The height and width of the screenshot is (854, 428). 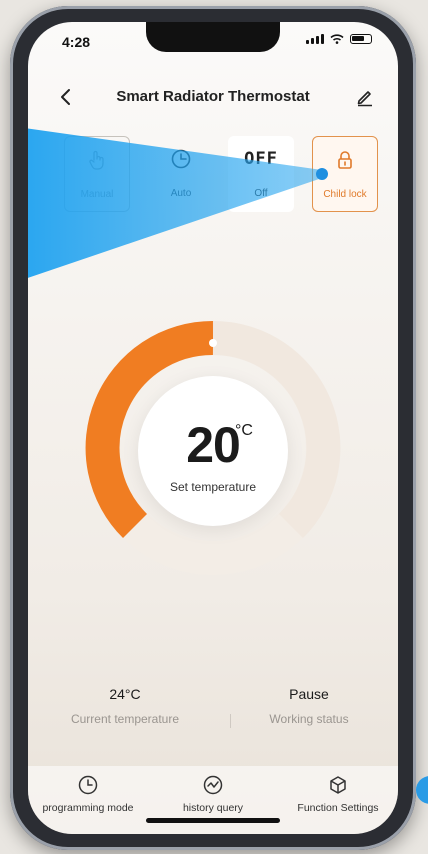 What do you see at coordinates (213, 37) in the screenshot?
I see `notch` at bounding box center [213, 37].